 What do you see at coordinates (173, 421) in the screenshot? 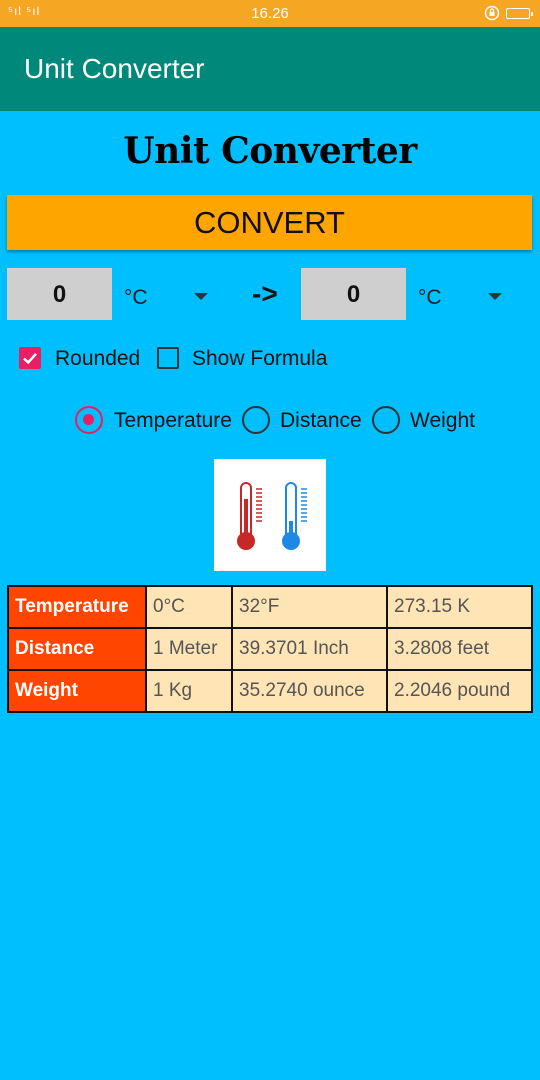
I see `radio-temperature-label: Temperature` at bounding box center [173, 421].